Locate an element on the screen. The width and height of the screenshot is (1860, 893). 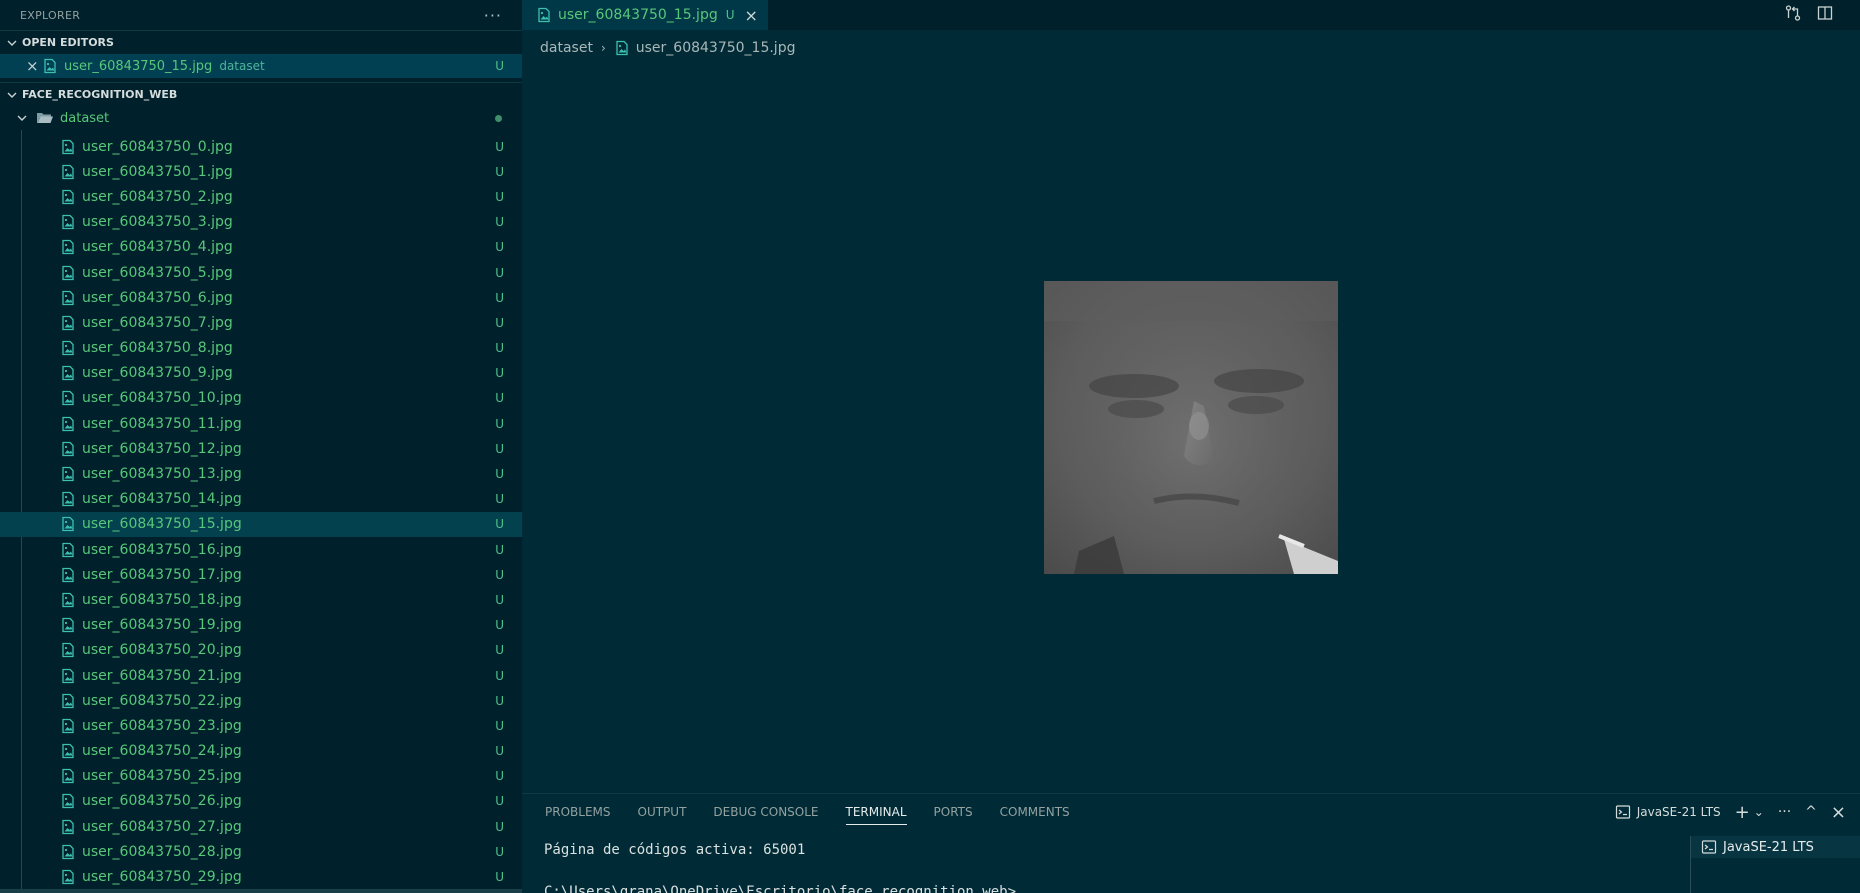
file-item: user_60843750_7.jpg U is located at coordinates (261, 322).